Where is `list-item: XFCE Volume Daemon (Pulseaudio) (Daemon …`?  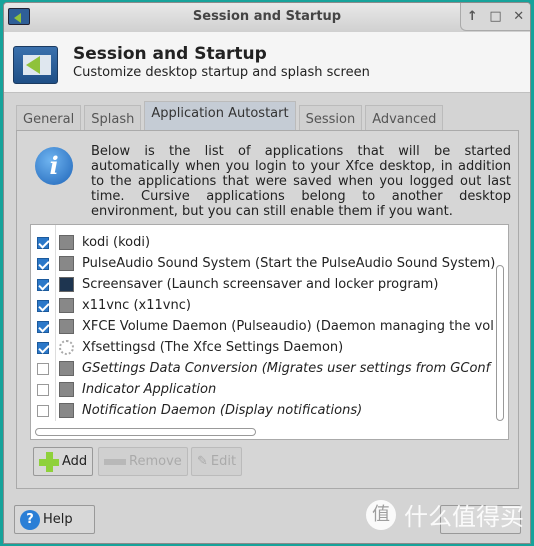 list-item: XFCE Volume Daemon (Pulseaudio) (Daemon … is located at coordinates (262, 326).